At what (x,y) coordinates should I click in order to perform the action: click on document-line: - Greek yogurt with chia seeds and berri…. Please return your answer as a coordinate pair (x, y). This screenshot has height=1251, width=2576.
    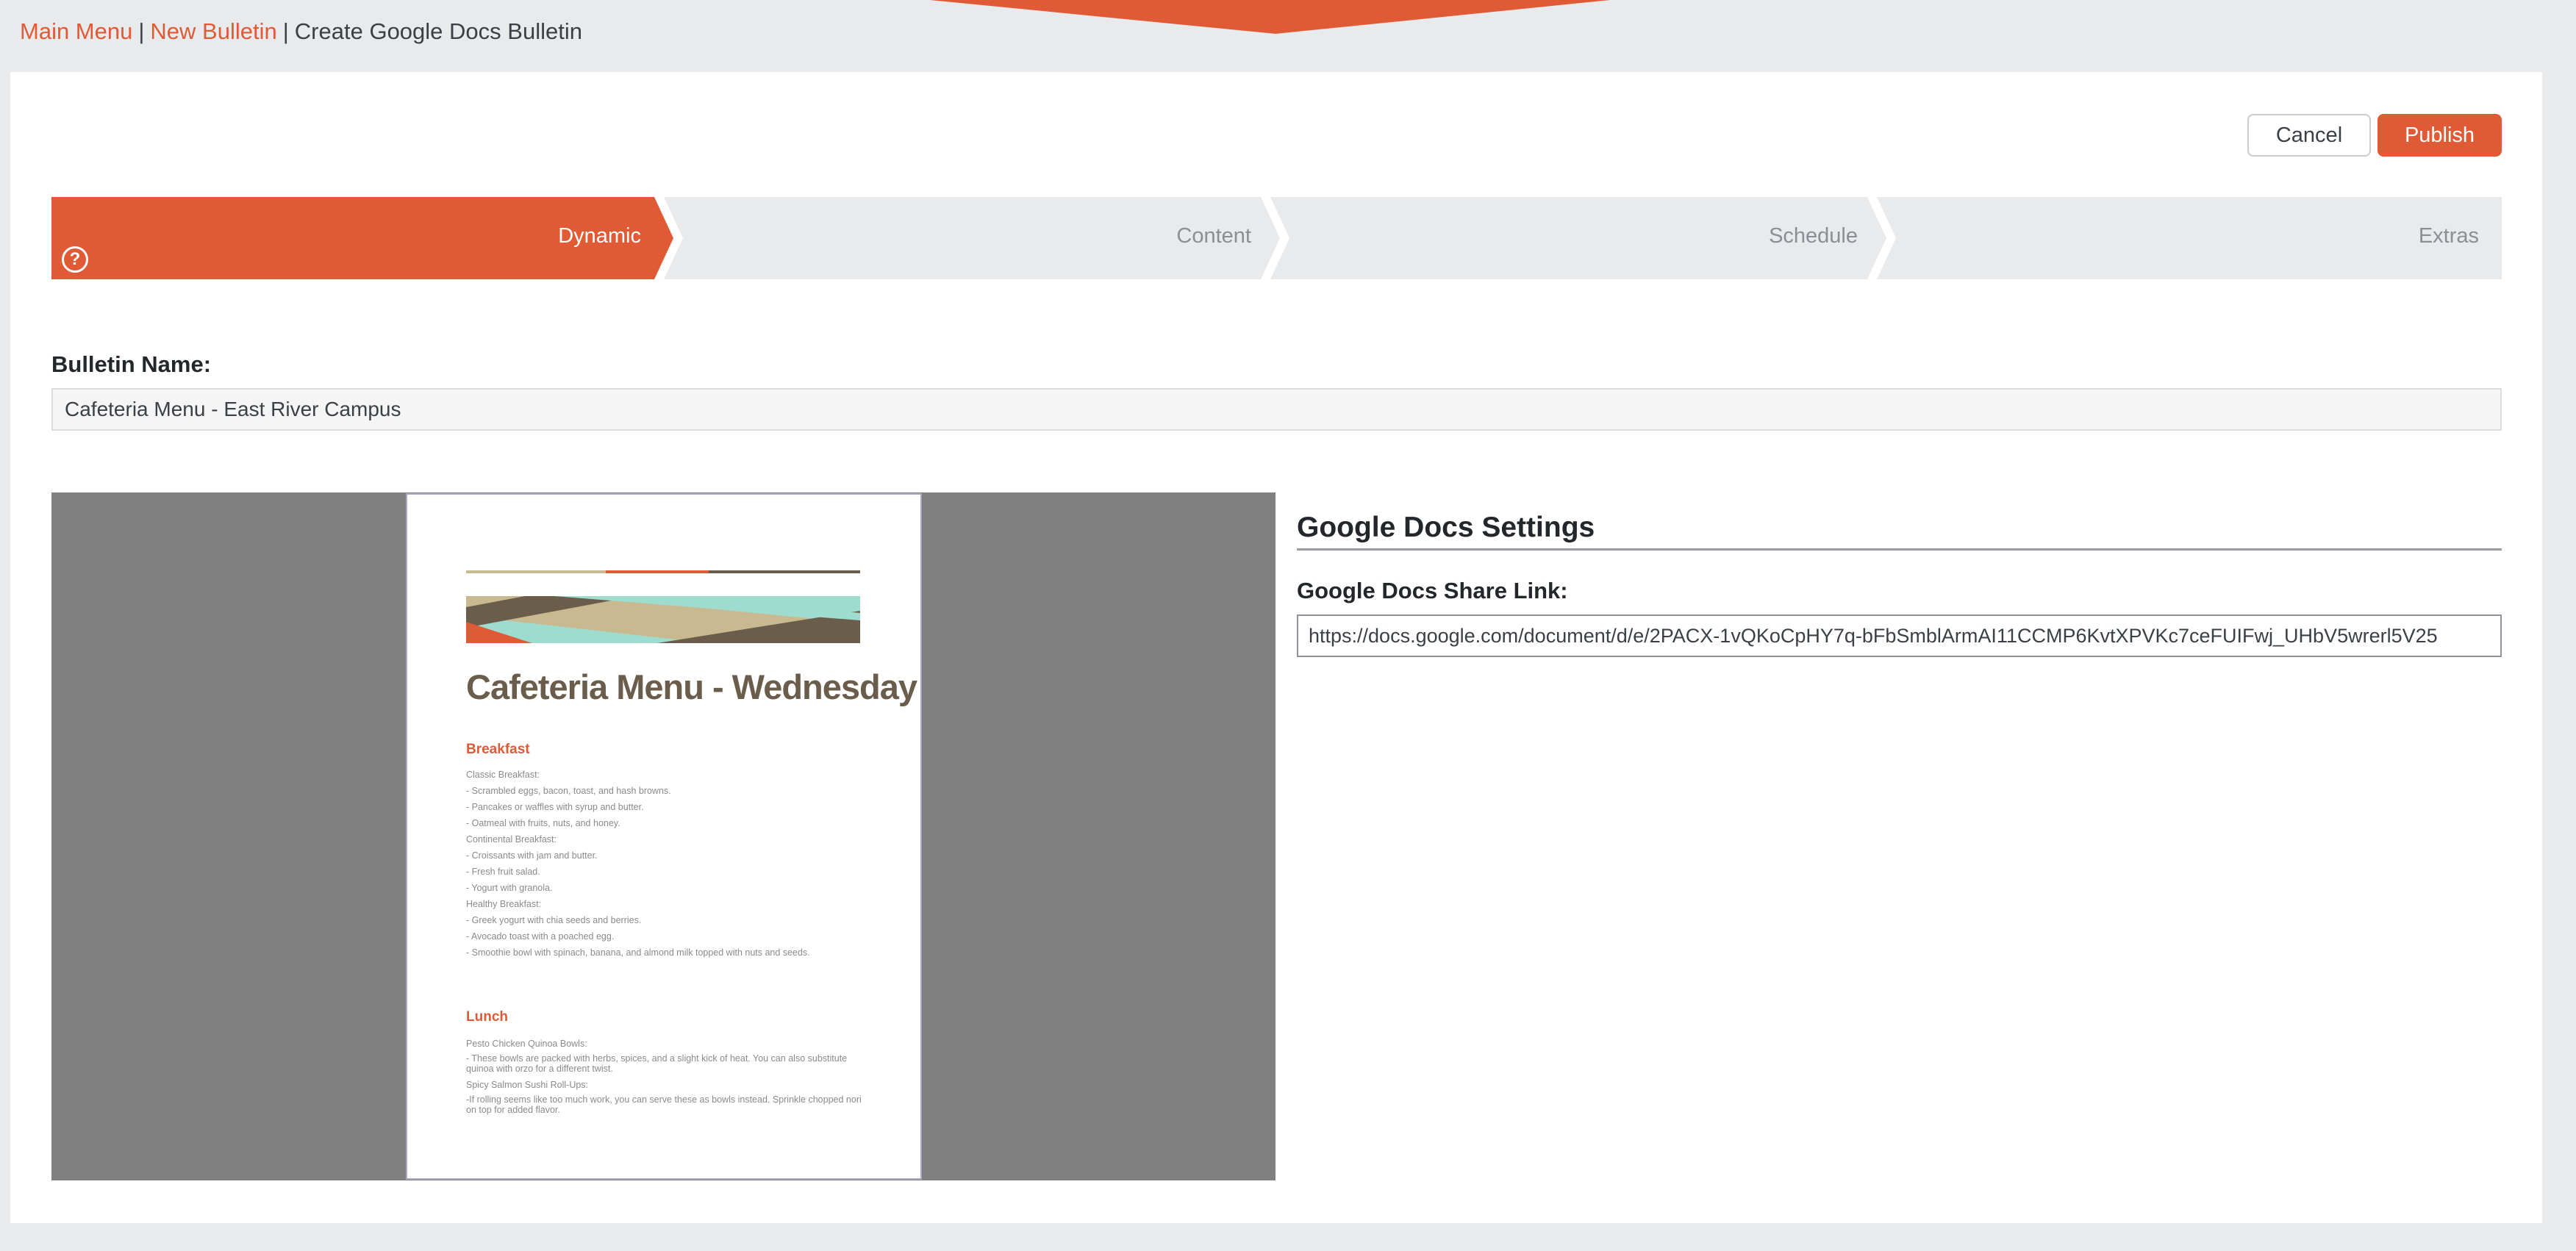
    Looking at the image, I should click on (554, 920).